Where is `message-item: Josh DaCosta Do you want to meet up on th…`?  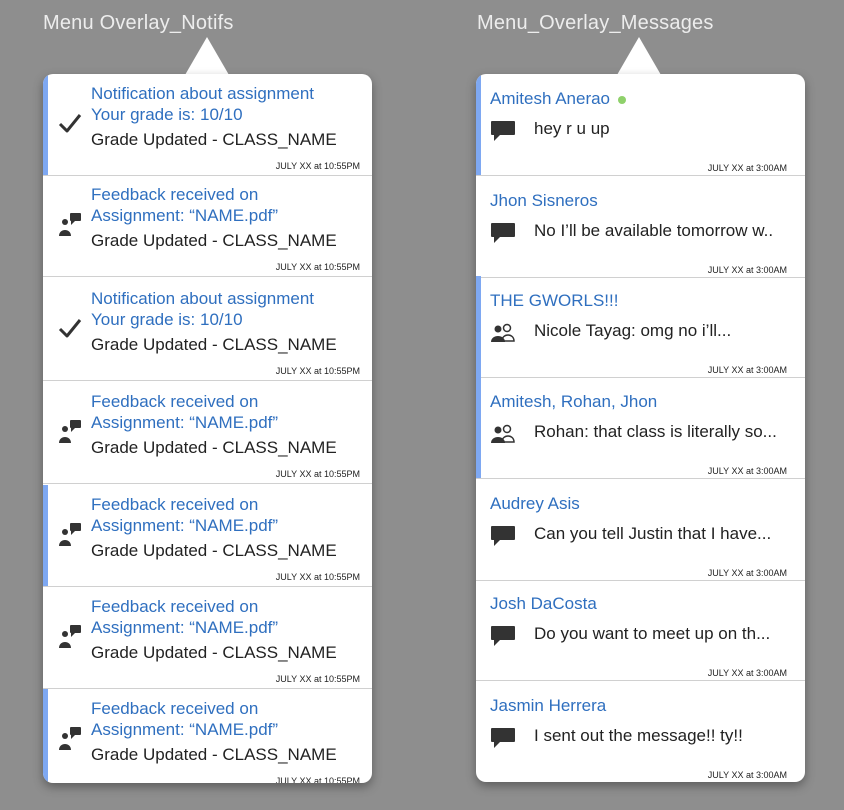
message-item: Josh DaCosta Do you want to meet up on th… is located at coordinates (640, 630).